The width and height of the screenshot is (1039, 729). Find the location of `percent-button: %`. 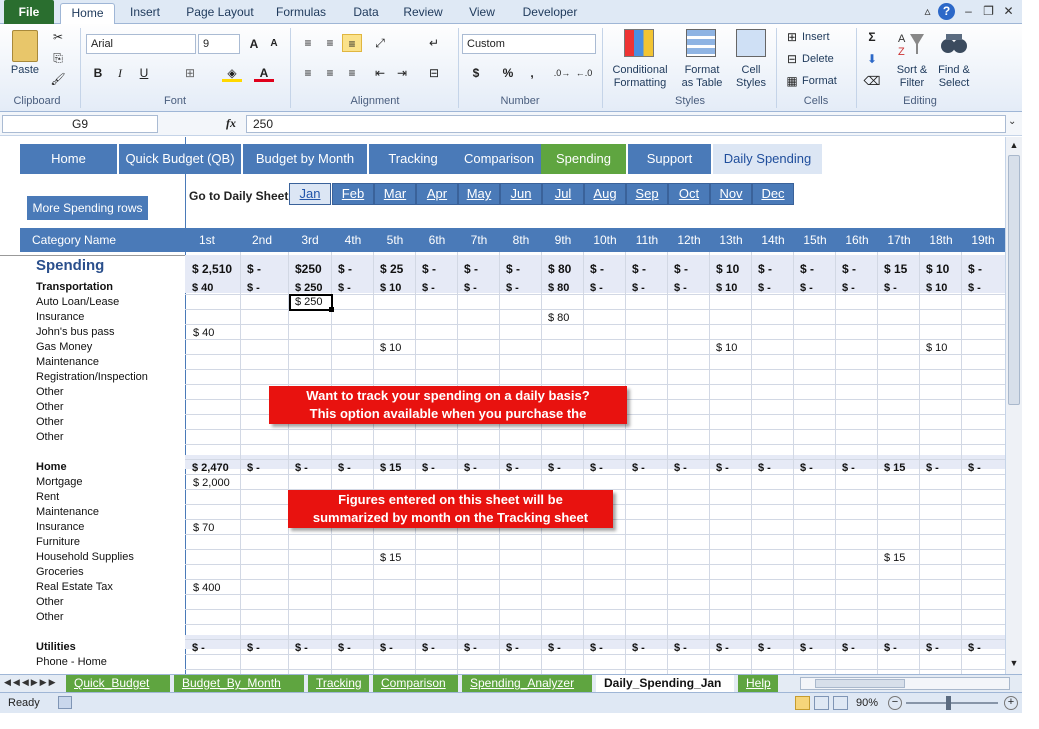

percent-button: % is located at coordinates (508, 73).